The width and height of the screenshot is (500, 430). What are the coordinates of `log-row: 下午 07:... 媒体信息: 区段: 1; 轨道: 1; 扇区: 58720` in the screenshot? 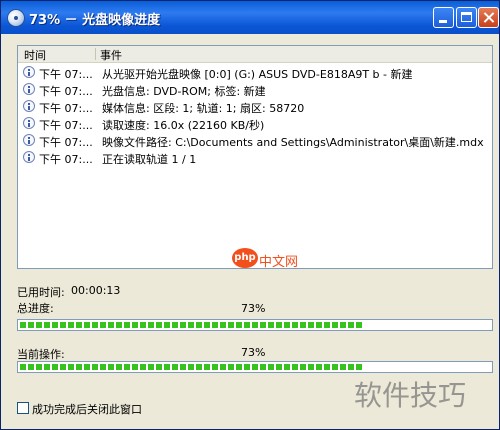 It's located at (255, 107).